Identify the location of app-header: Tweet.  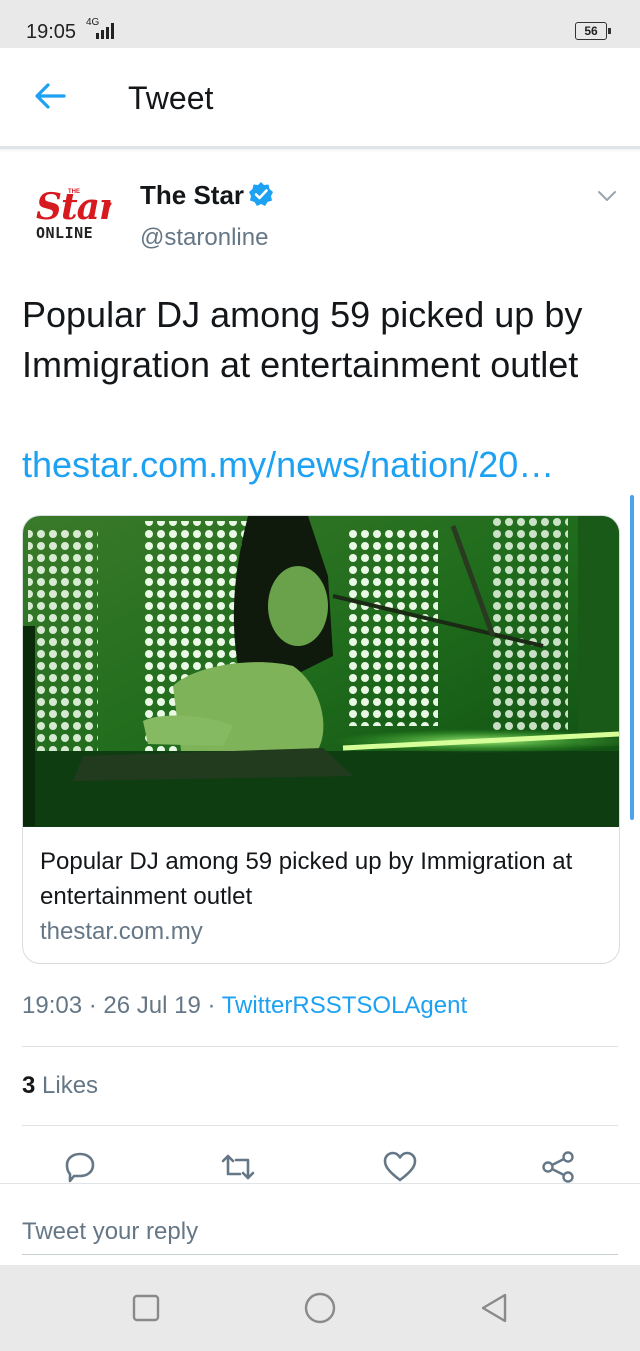
(320, 98).